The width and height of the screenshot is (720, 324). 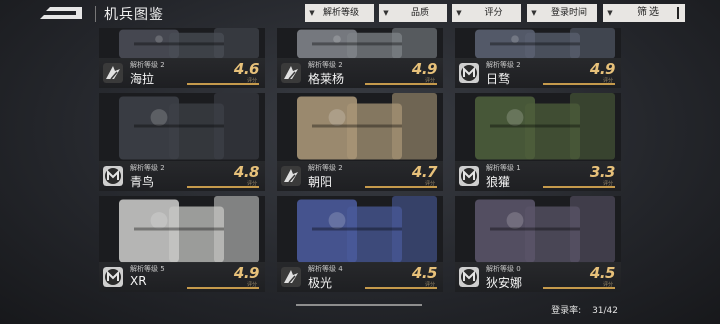 I want to click on login-rate: 登录率: 31/42, so click(x=580, y=309).